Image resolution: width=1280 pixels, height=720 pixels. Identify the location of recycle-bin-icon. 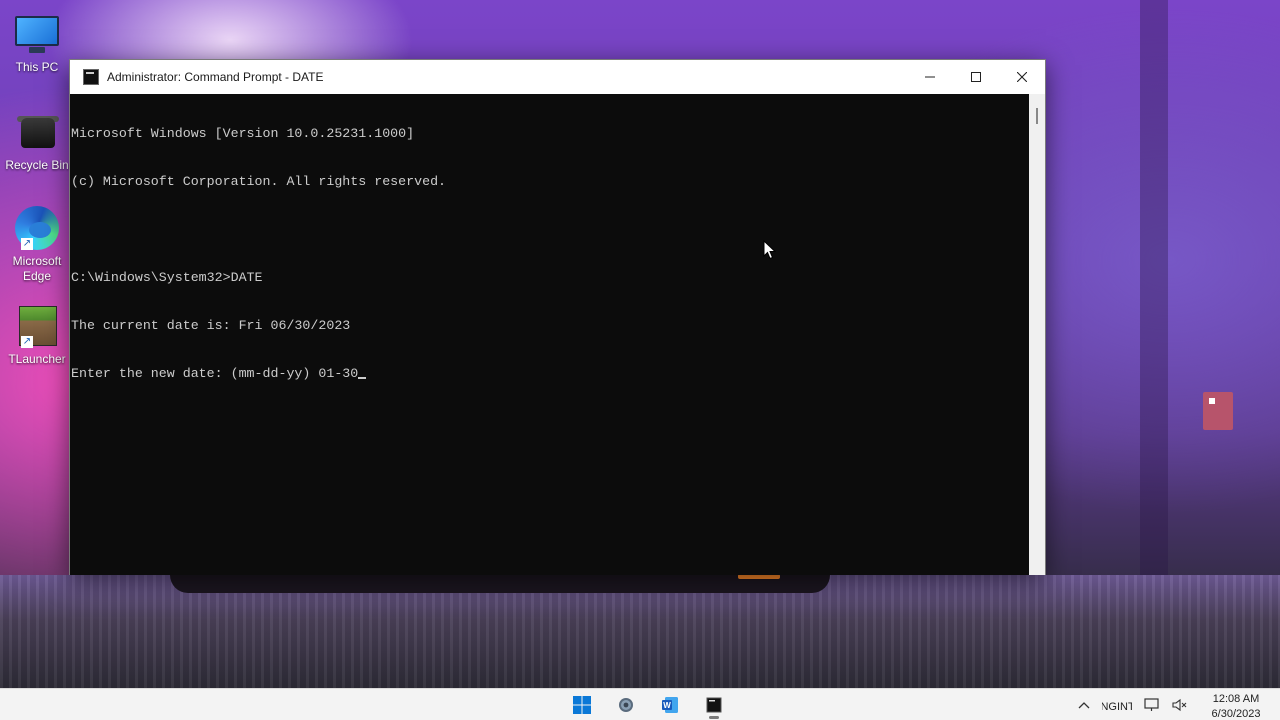
(37, 132).